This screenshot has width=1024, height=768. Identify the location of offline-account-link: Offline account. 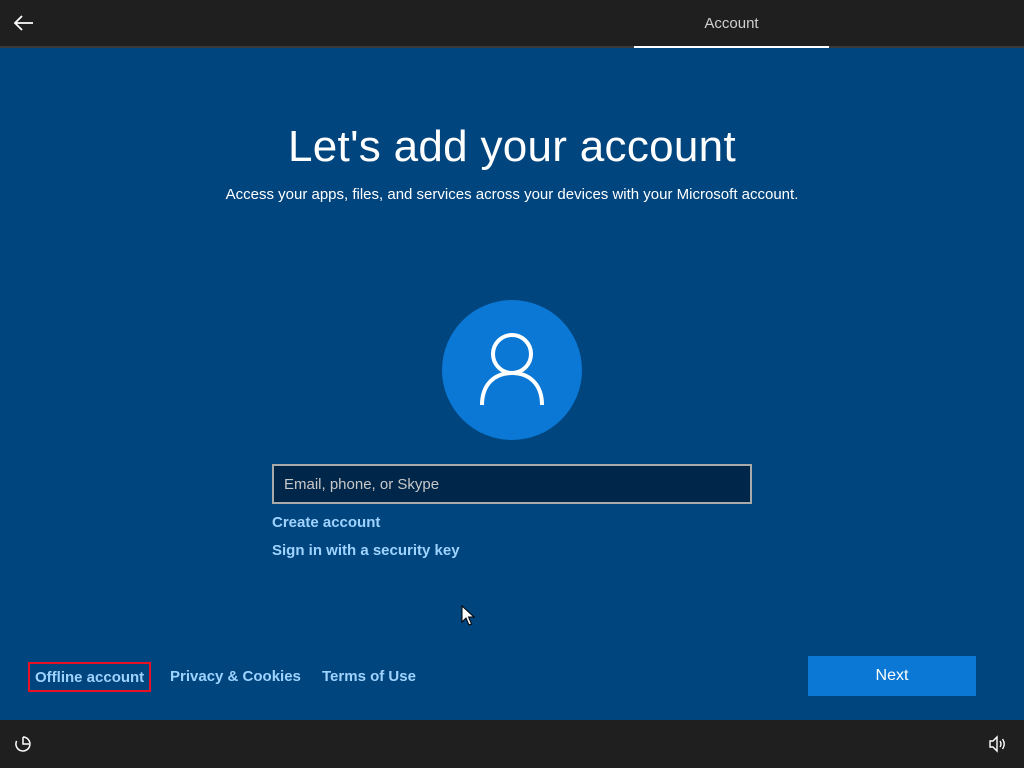
(90, 677).